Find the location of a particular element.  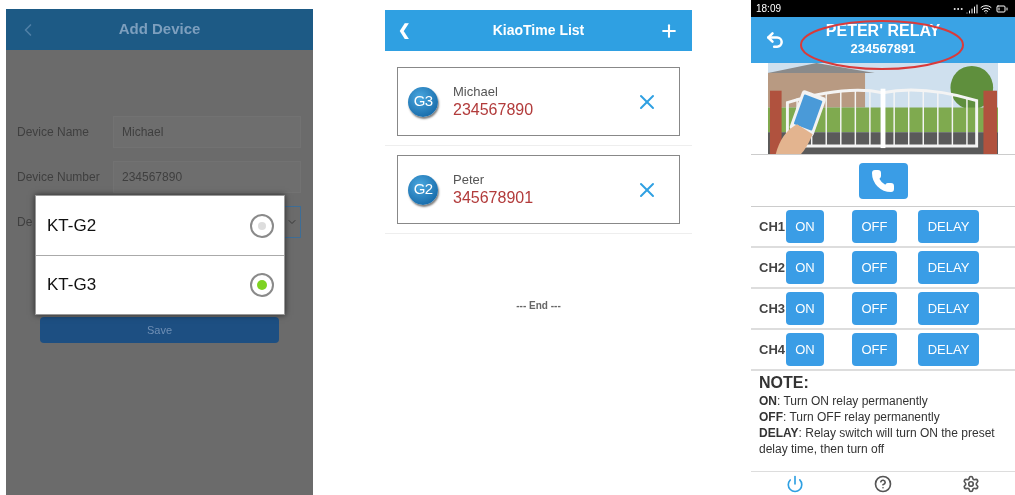

save-button: Save is located at coordinates (159, 330).